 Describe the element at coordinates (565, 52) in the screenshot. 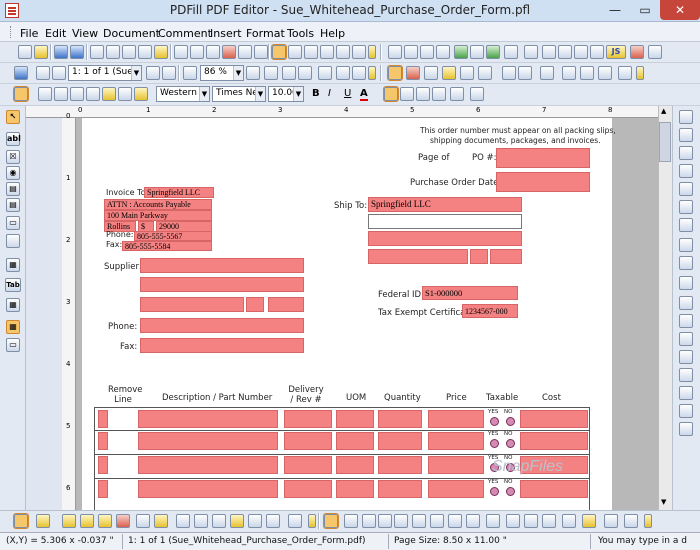

I see `page-number-icon` at that location.